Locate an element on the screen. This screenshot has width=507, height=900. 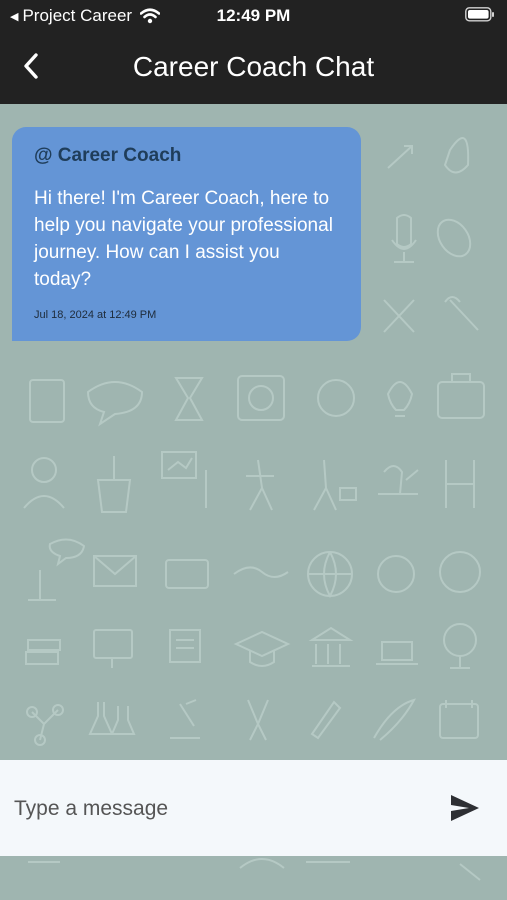
flasks-icon is located at coordinates (112, 718).